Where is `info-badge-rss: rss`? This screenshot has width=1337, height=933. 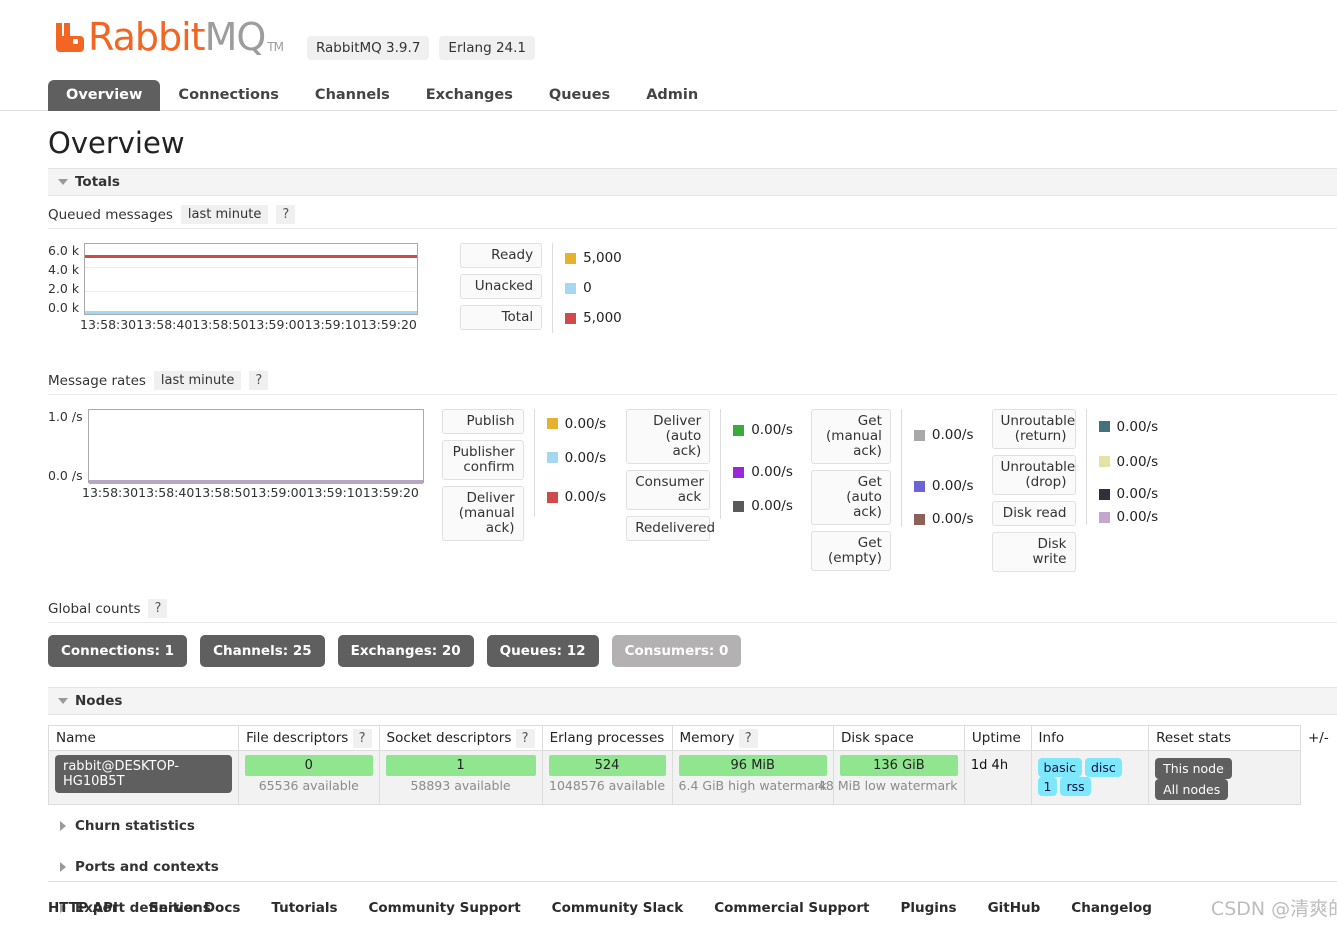
info-badge-rss: rss is located at coordinates (1075, 786).